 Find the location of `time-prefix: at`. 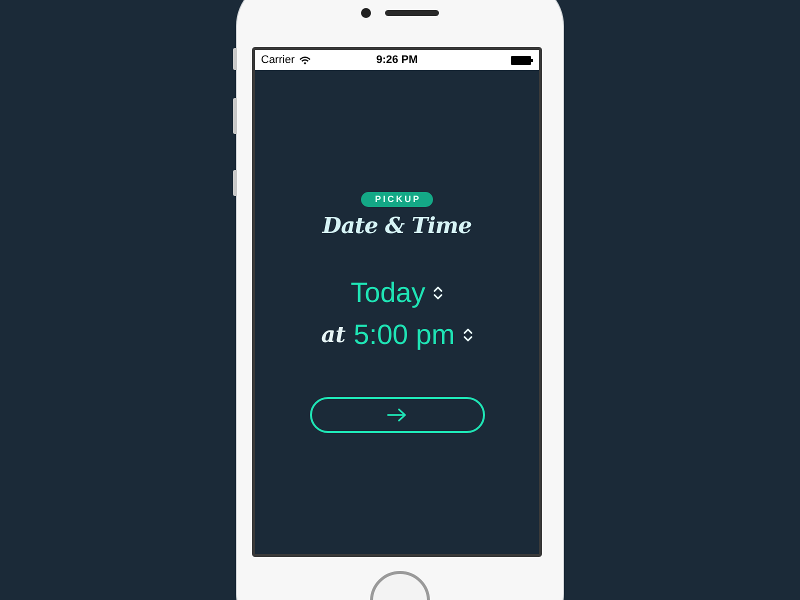

time-prefix: at is located at coordinates (333, 335).